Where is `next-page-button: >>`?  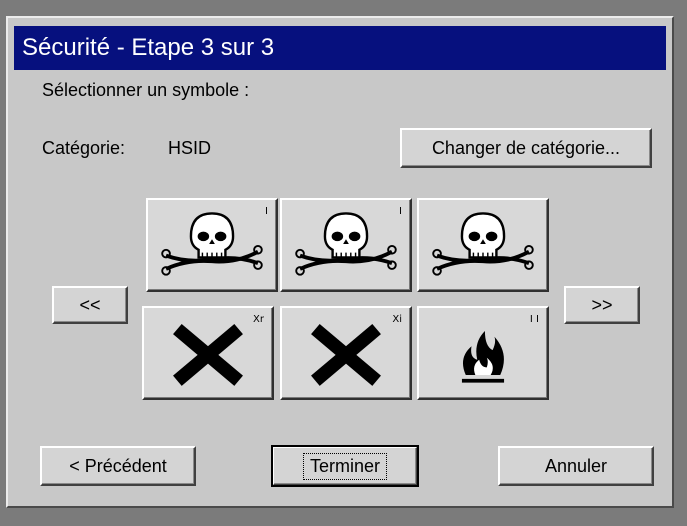
next-page-button: >> is located at coordinates (602, 305).